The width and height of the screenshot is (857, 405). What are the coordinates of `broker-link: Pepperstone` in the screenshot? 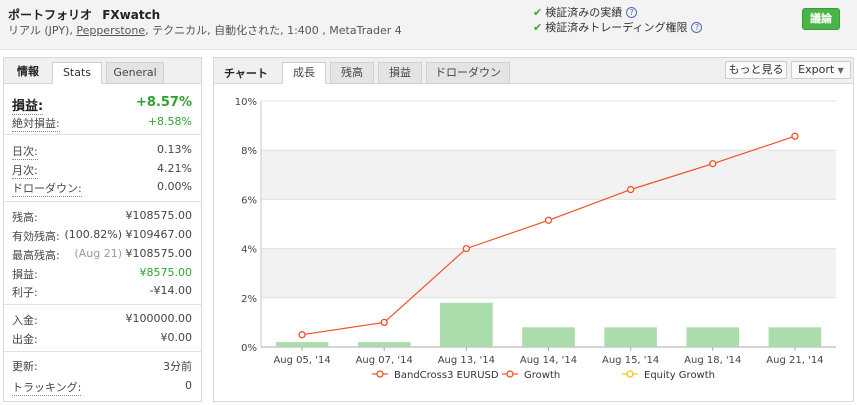 It's located at (110, 30).